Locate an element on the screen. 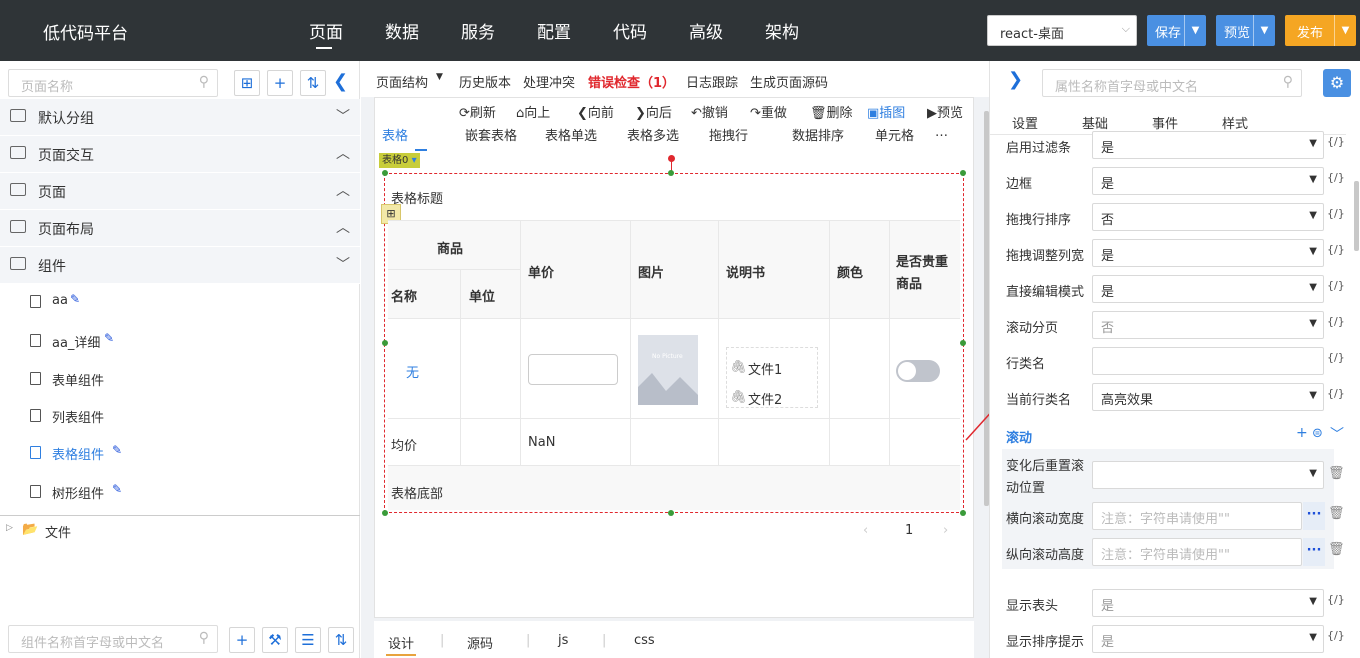 This screenshot has height=658, width=1360. more-dots-icon: ··· is located at coordinates (1314, 516).